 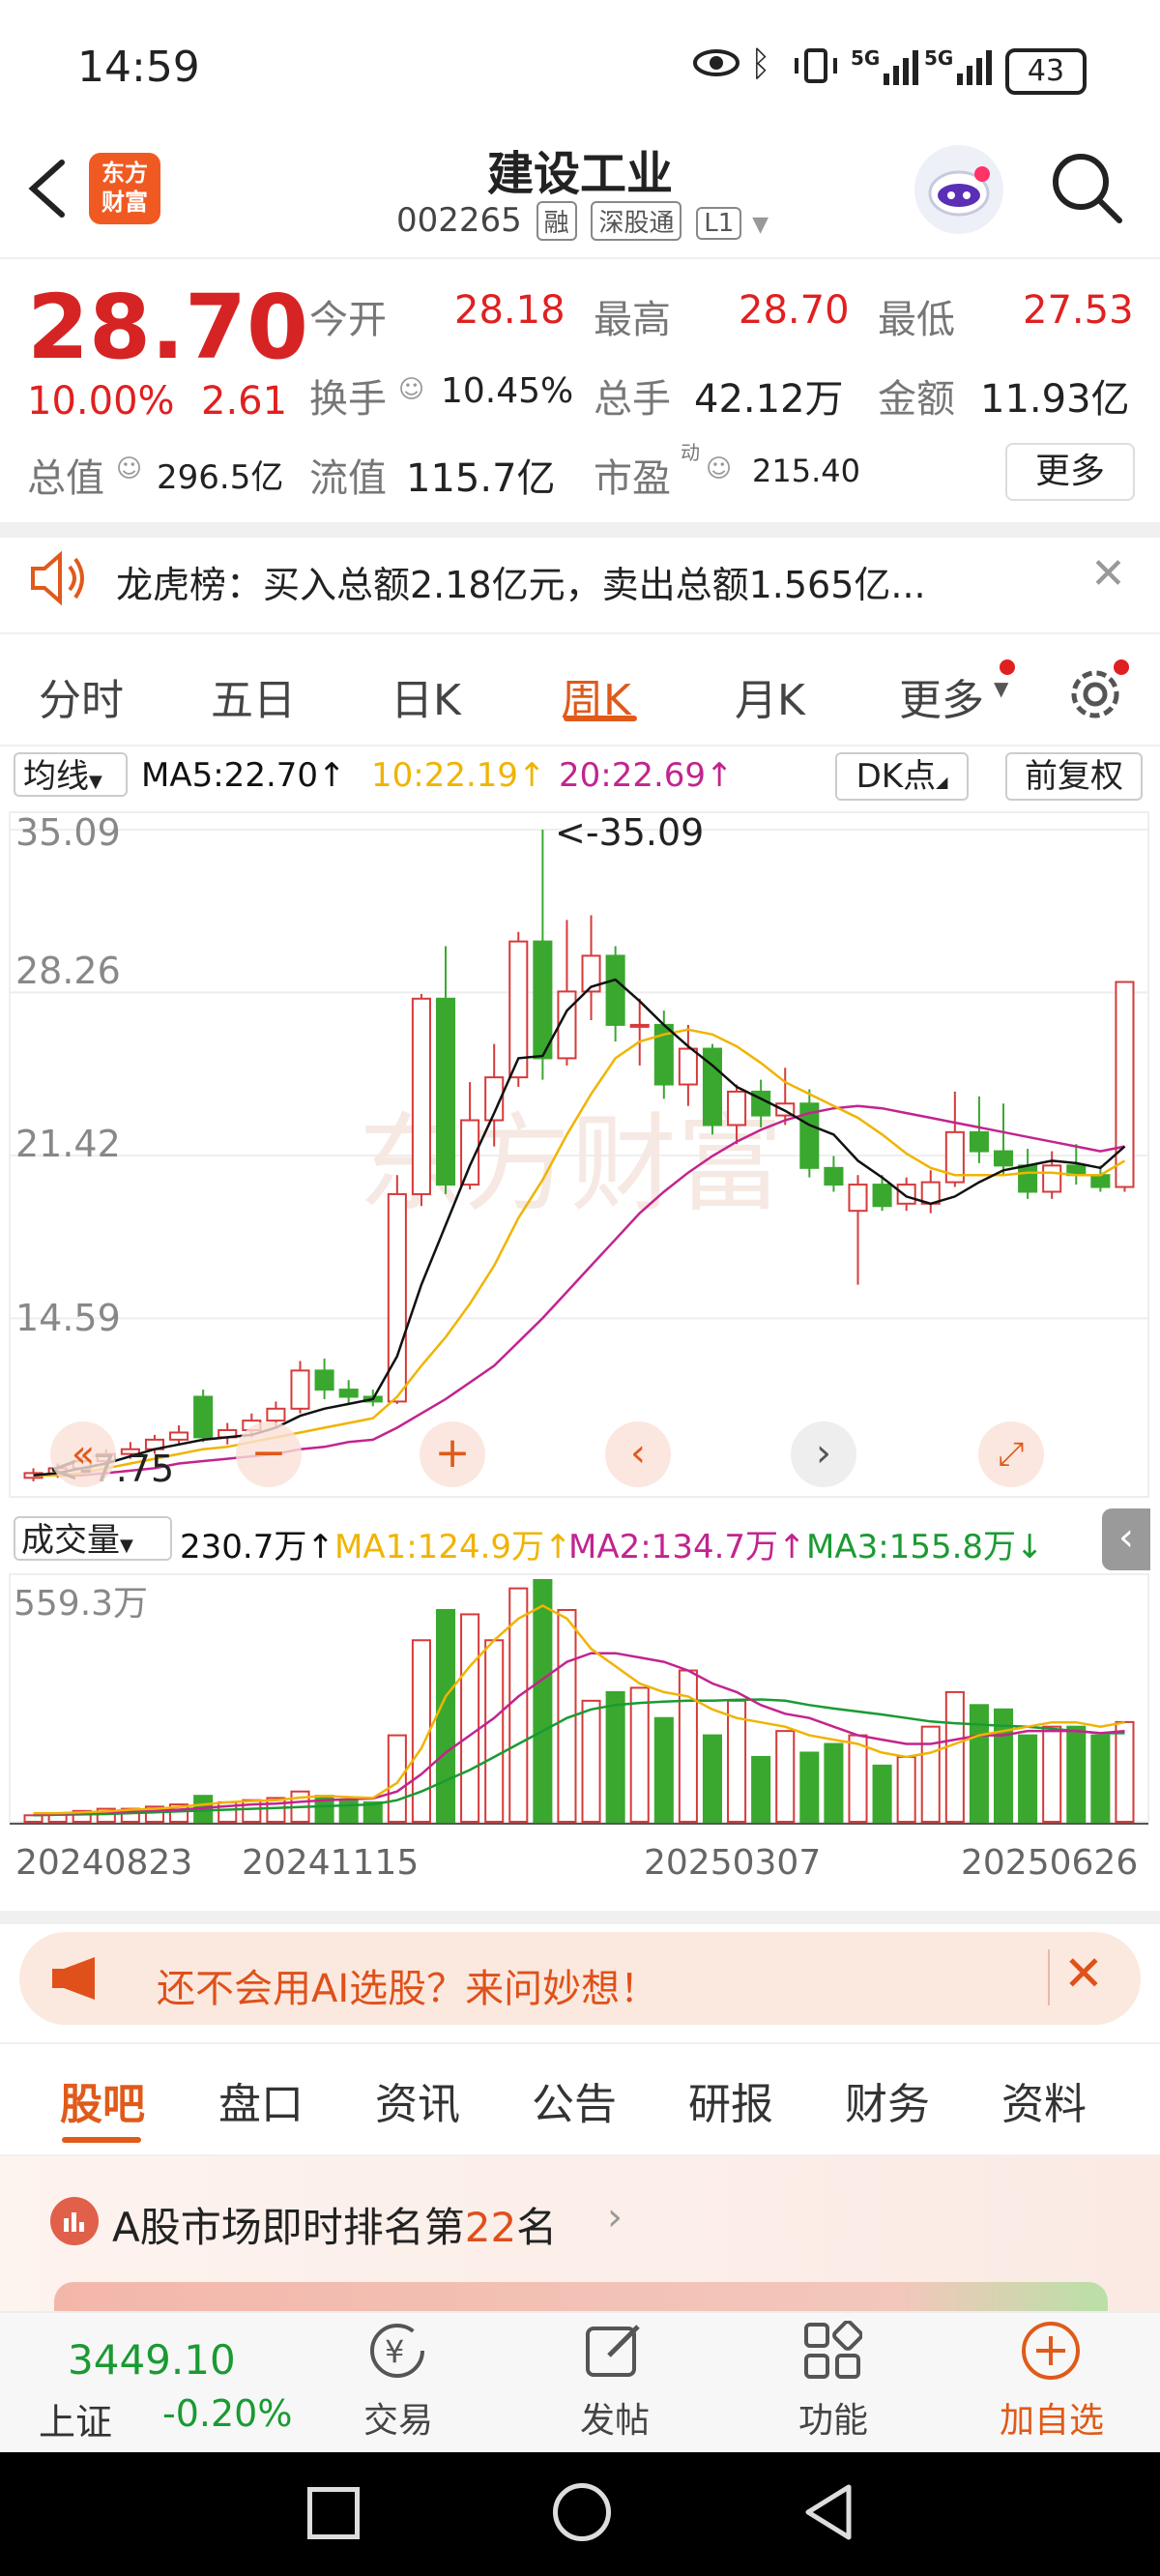 I want to click on recents-icon, so click(x=333, y=2513).